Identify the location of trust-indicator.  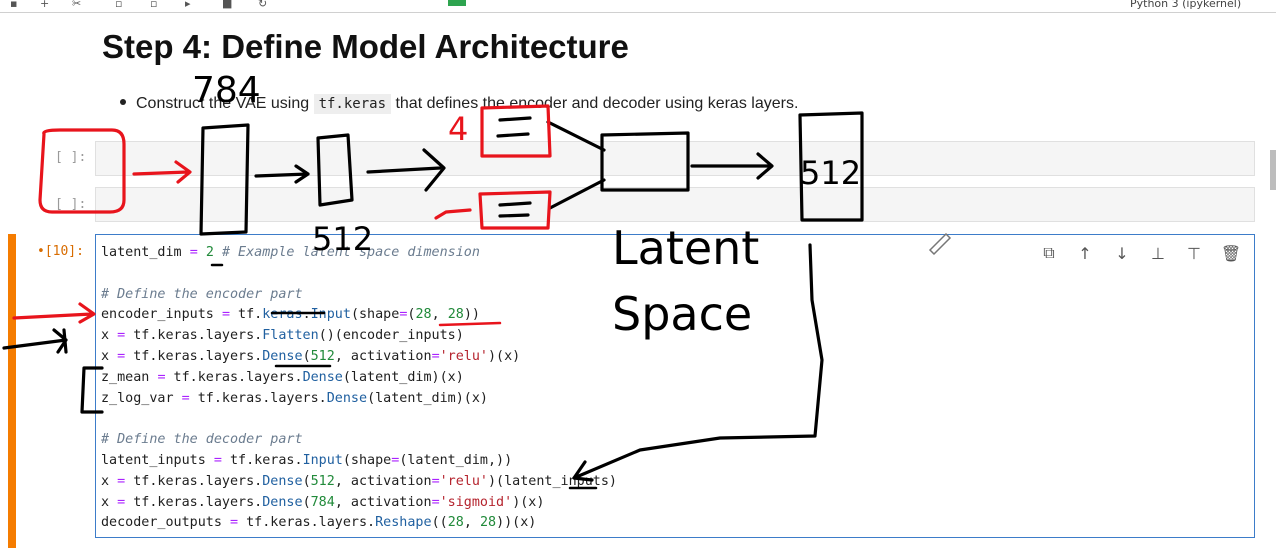
(457, 3).